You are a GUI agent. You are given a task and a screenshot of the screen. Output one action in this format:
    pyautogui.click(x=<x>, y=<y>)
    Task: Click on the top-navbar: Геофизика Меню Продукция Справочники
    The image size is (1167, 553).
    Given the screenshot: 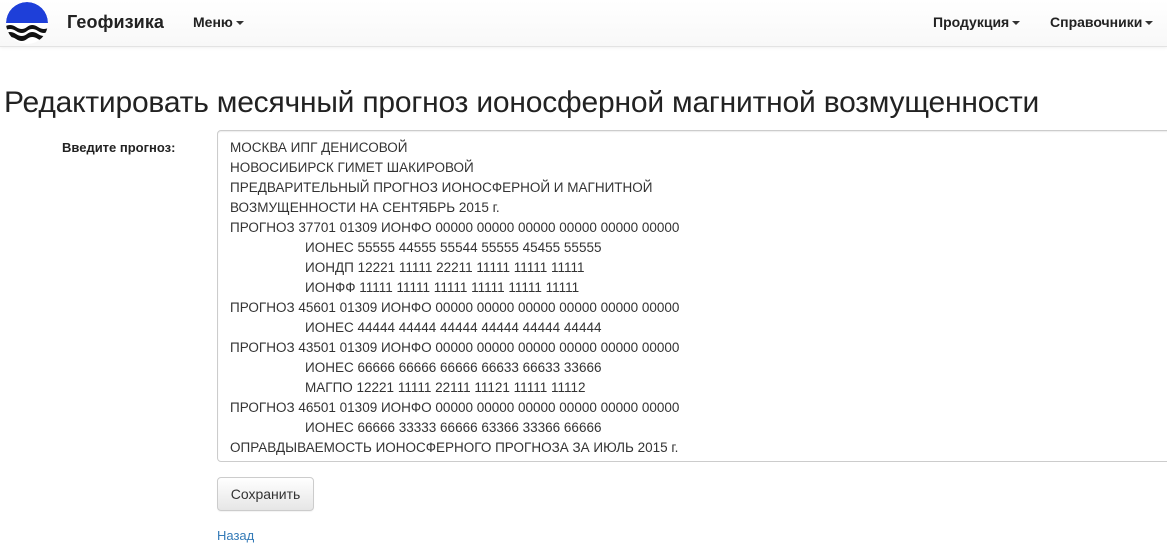 What is the action you would take?
    pyautogui.click(x=583, y=23)
    